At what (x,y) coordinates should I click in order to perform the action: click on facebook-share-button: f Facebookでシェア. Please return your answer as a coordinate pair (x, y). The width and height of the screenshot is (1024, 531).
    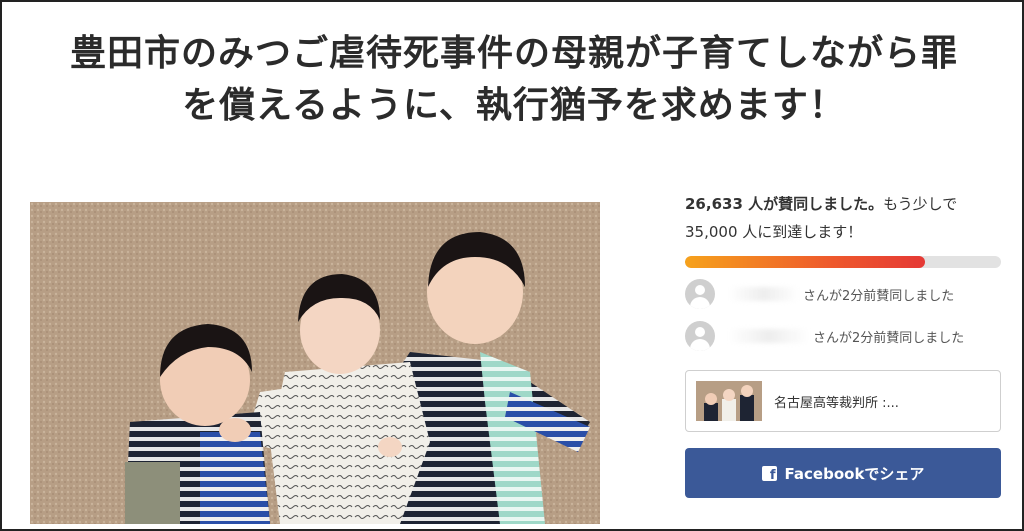
    Looking at the image, I should click on (843, 473).